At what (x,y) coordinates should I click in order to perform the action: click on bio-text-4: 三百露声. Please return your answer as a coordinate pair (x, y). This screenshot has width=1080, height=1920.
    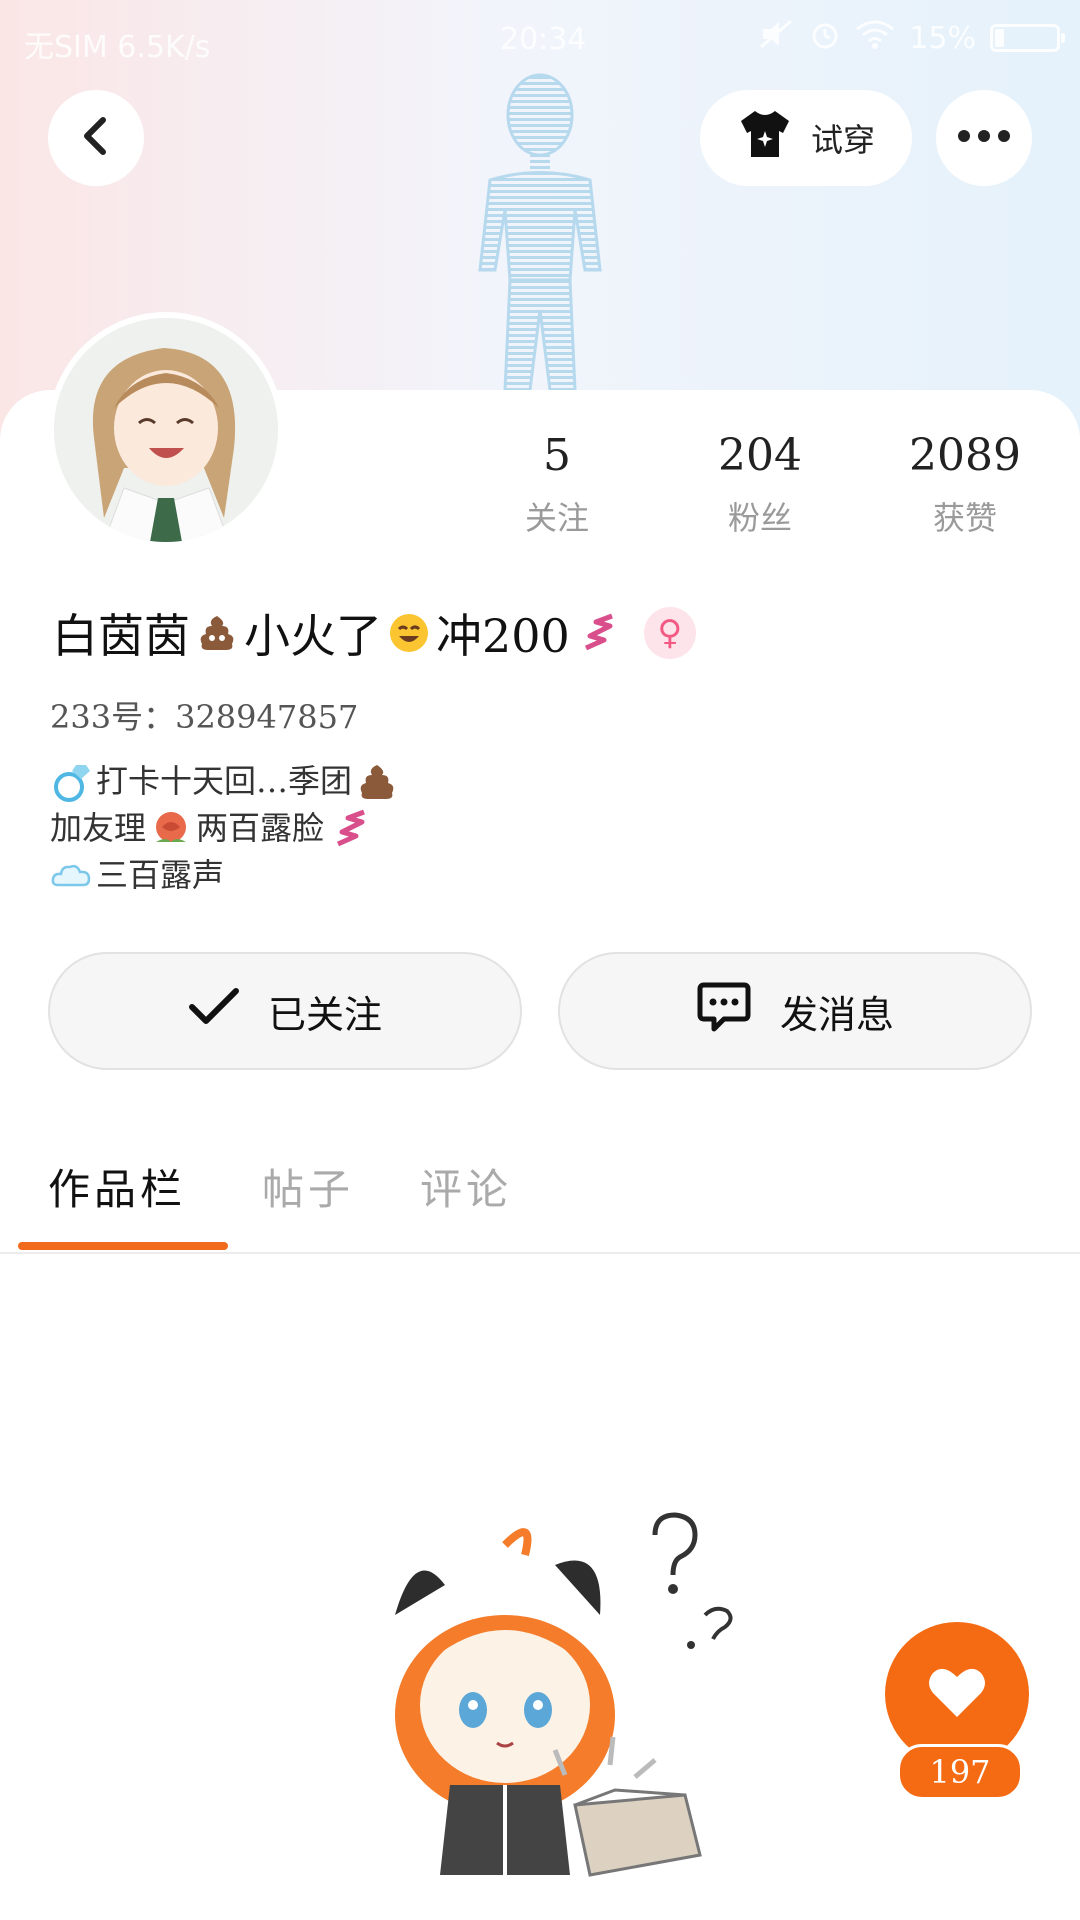
    Looking at the image, I should click on (160, 875).